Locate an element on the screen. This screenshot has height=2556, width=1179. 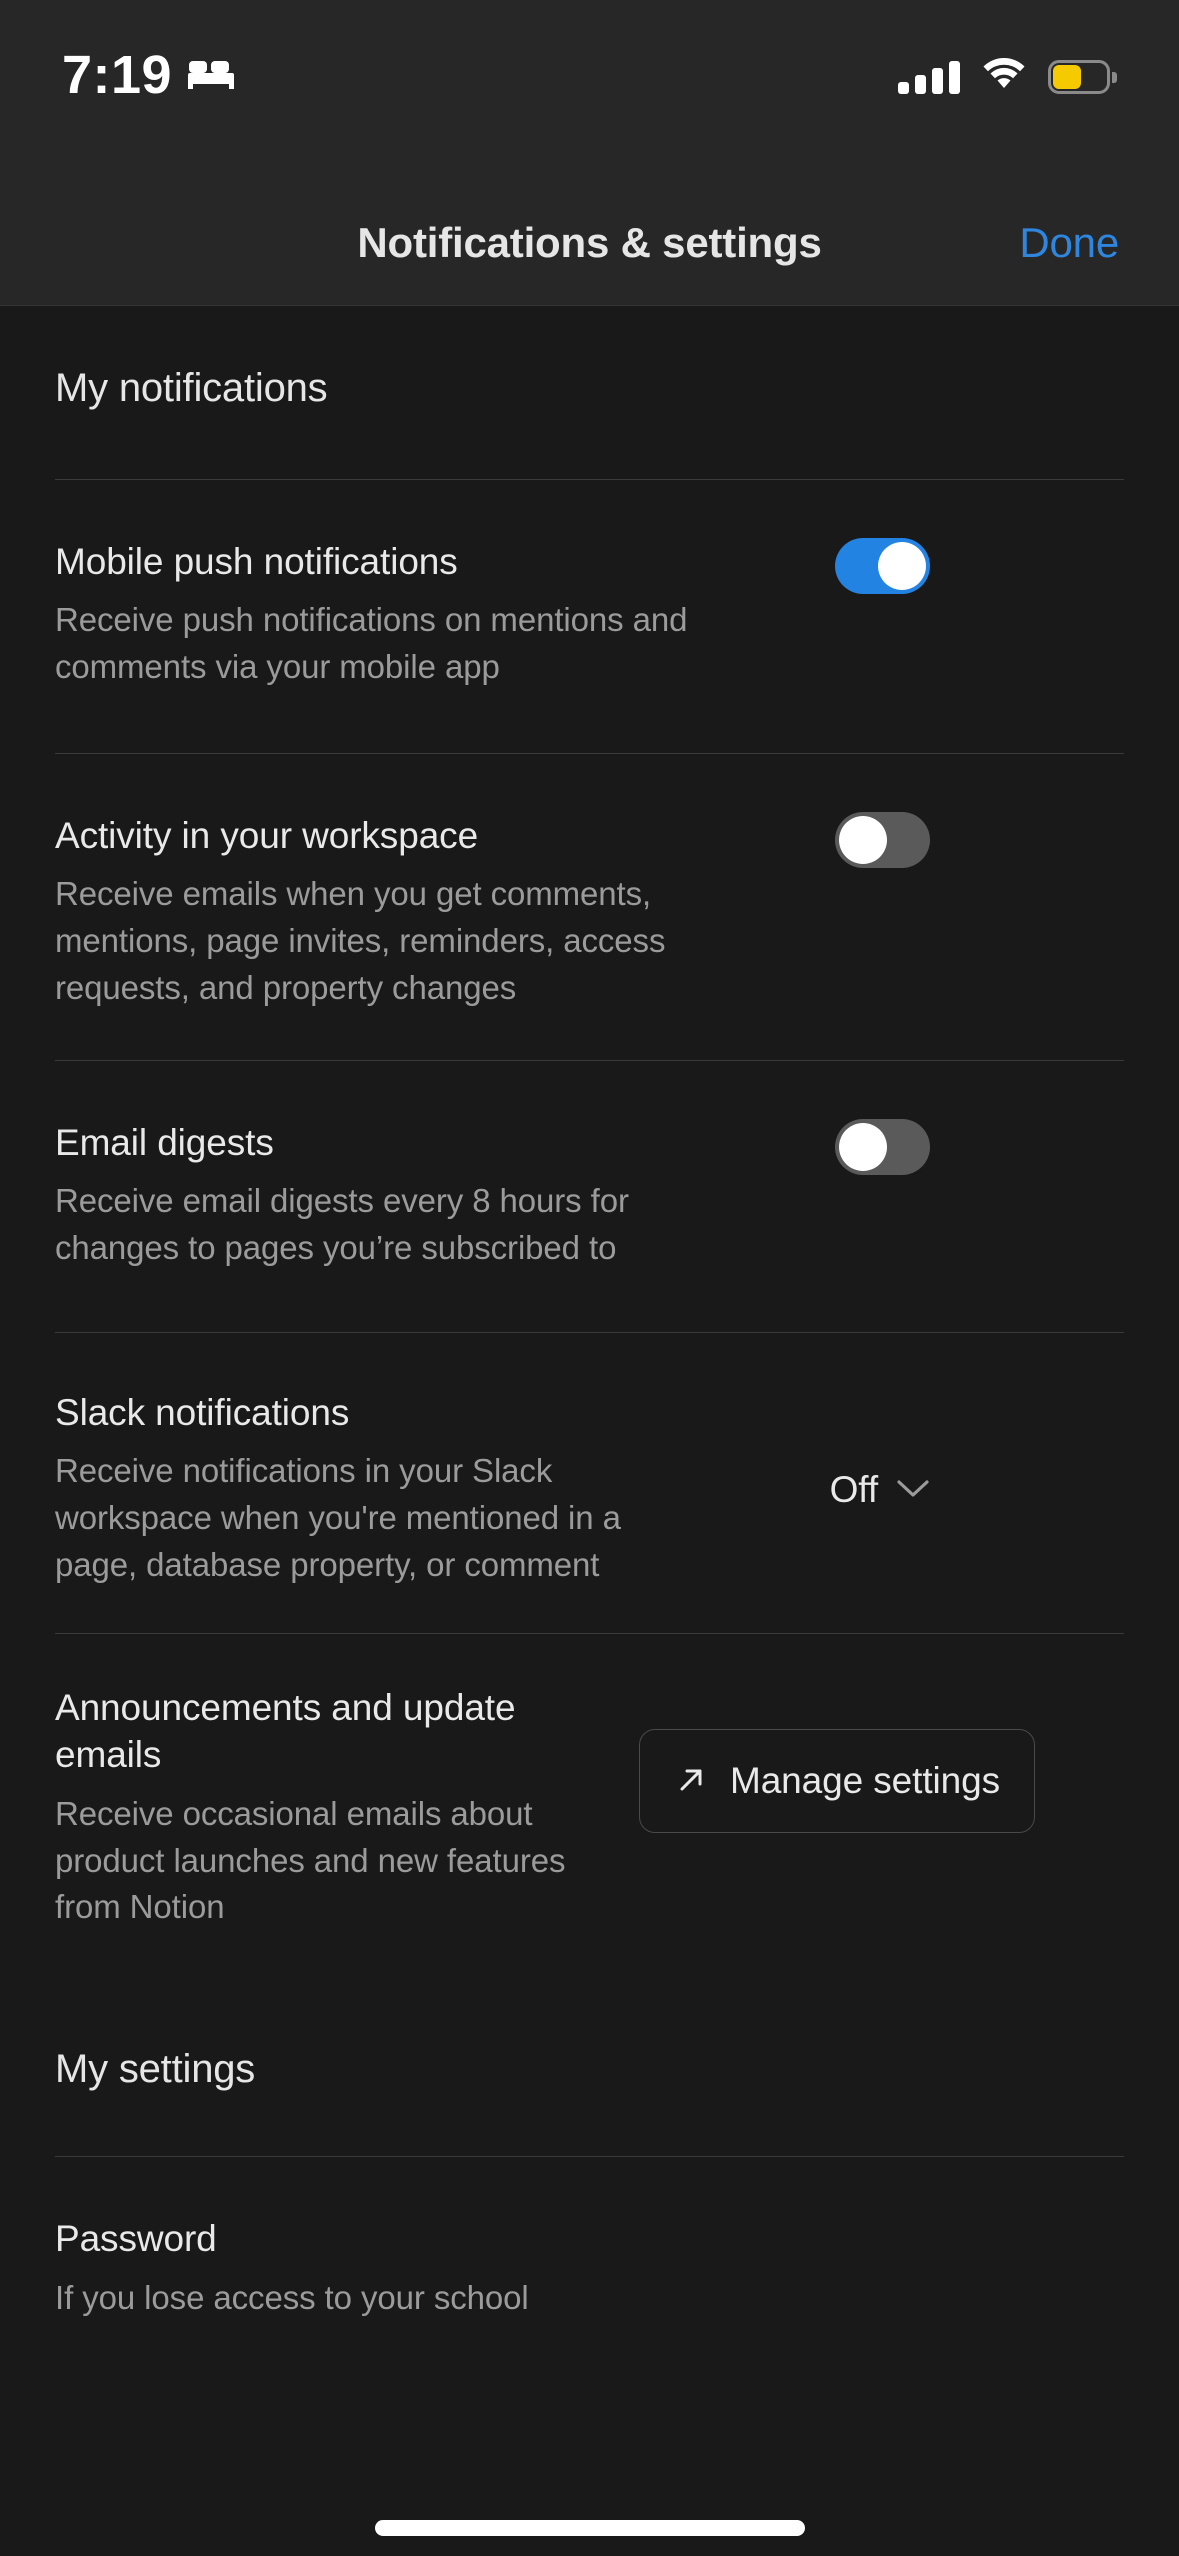
done-button: Done is located at coordinates (1069, 242).